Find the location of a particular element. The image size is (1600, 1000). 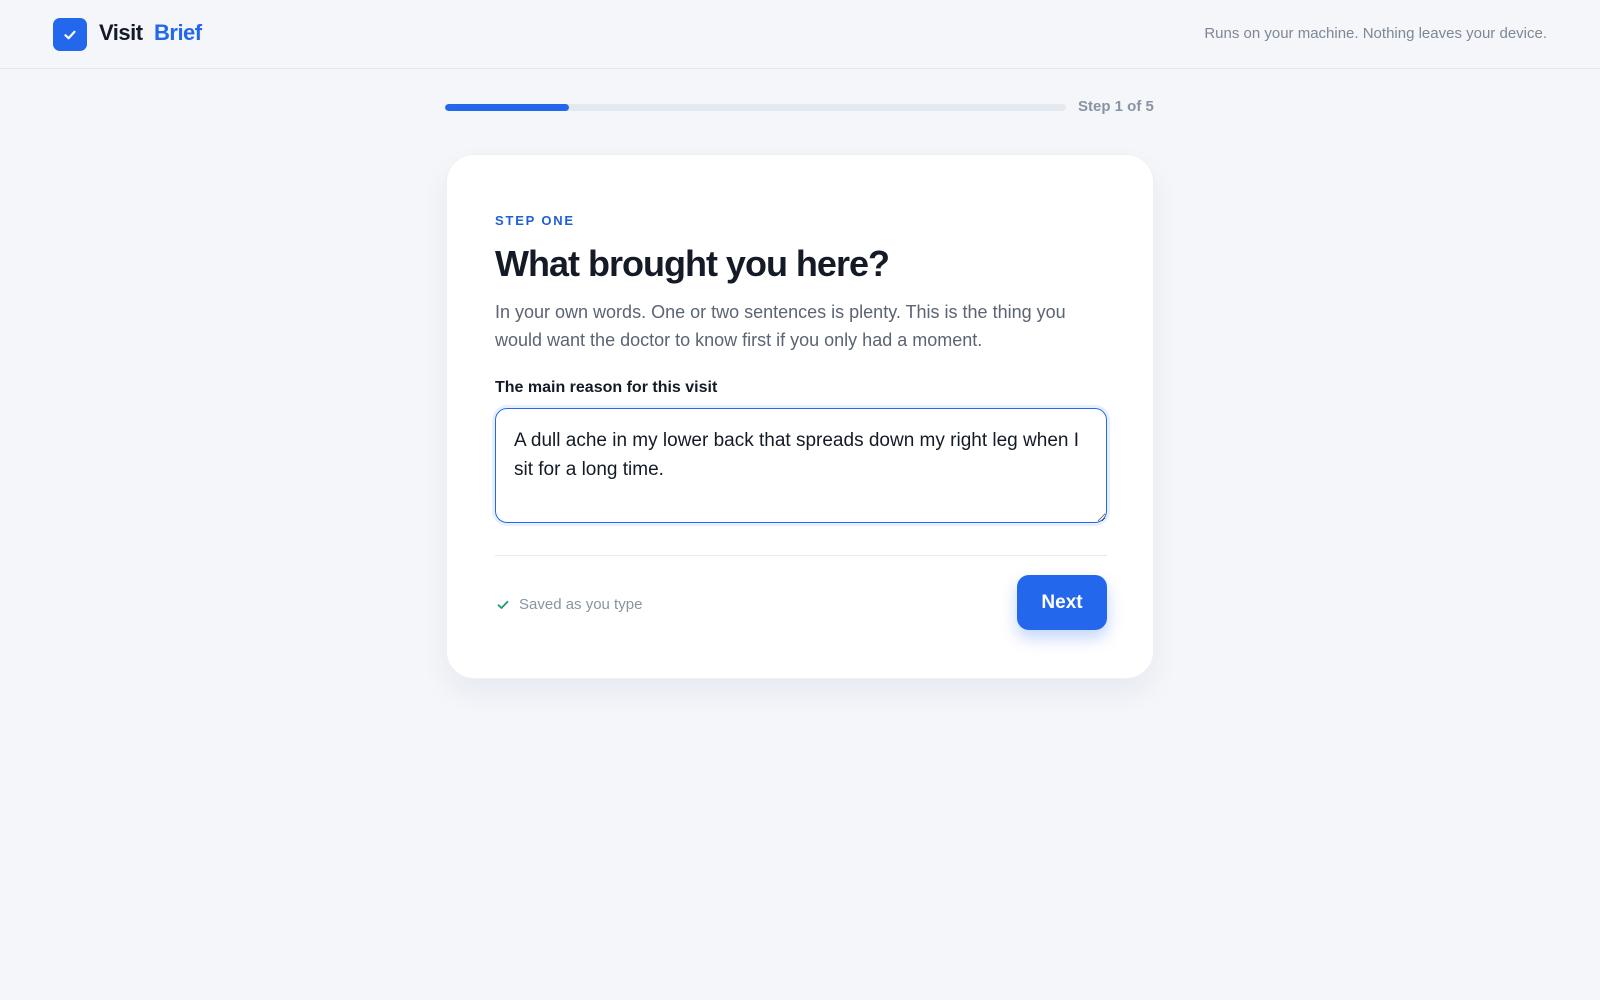

save-status: Saved as you type is located at coordinates (569, 604).